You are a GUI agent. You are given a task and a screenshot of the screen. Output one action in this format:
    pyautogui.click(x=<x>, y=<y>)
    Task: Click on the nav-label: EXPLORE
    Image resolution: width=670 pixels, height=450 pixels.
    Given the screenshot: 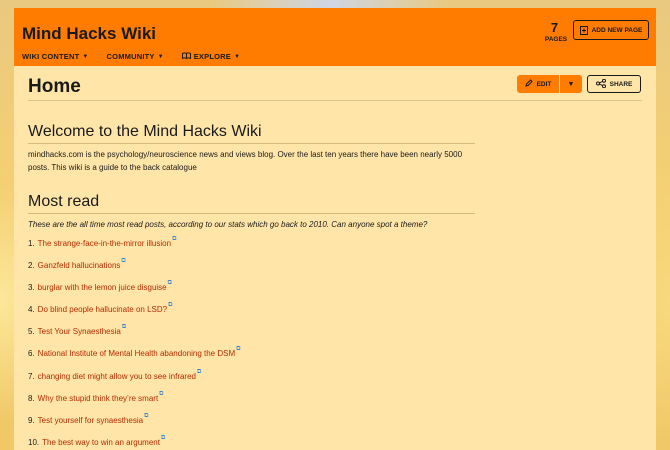 What is the action you would take?
    pyautogui.click(x=212, y=56)
    